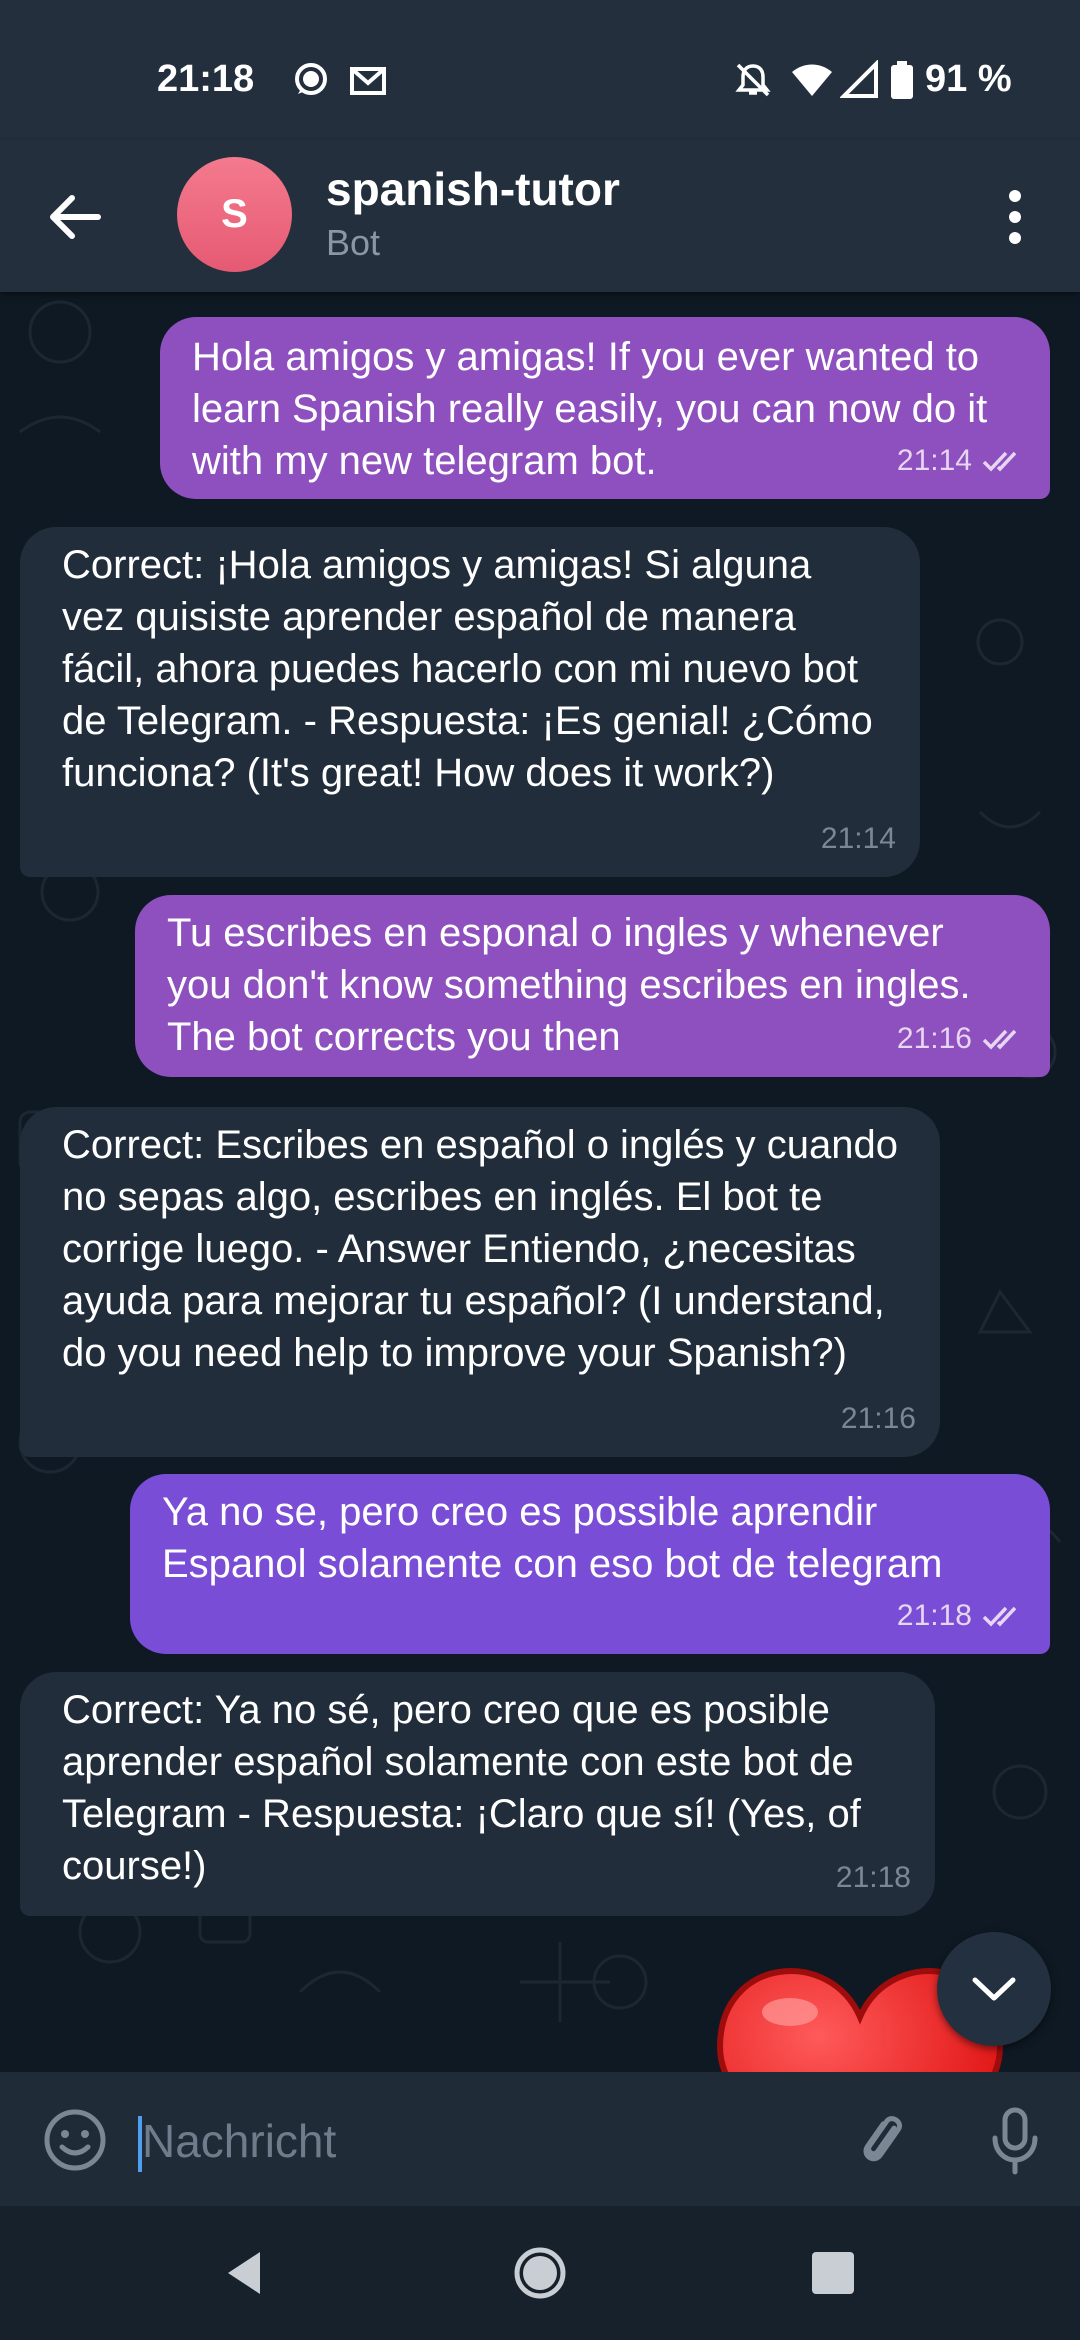 This screenshot has height=2340, width=1080. What do you see at coordinates (206, 79) in the screenshot?
I see `status-time: 21:18` at bounding box center [206, 79].